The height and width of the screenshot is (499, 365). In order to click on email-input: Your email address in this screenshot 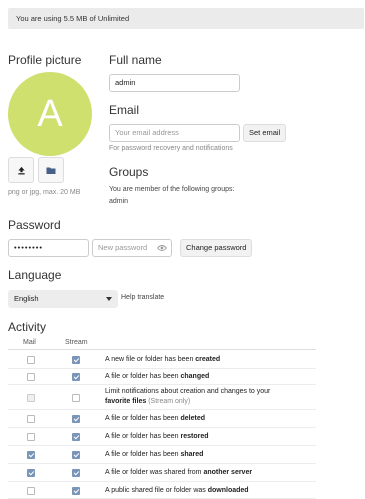, I will do `click(174, 133)`.